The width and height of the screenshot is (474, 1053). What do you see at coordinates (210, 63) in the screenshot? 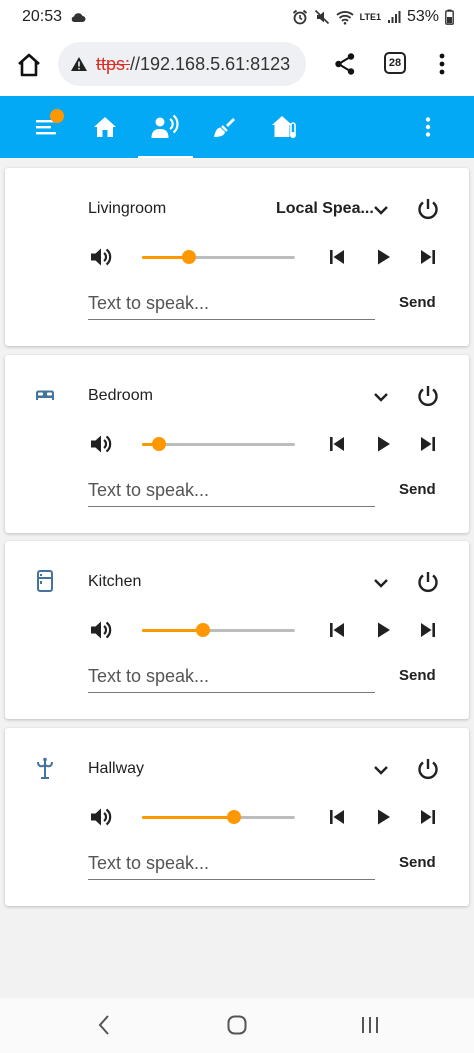
I see `url-host: //192.168.5.61:8123` at bounding box center [210, 63].